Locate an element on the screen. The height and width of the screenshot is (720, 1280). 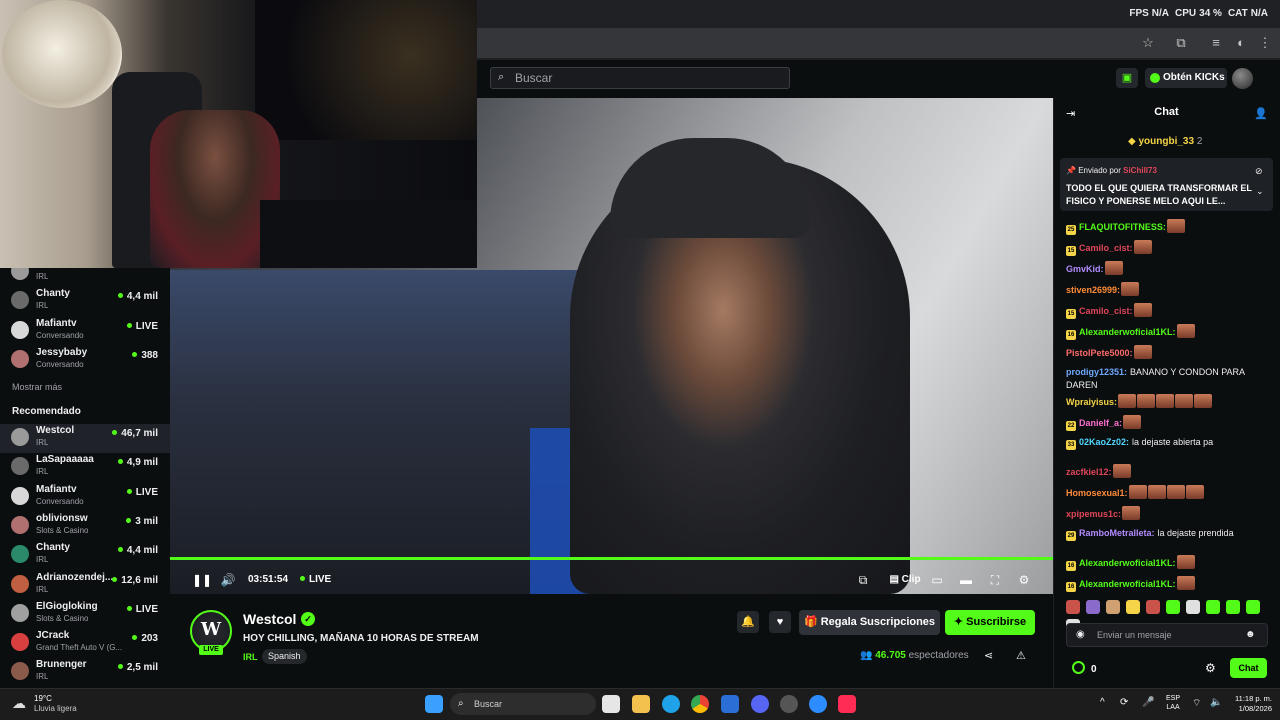
chat-username: prodigy12351: is located at coordinates (1096, 372).